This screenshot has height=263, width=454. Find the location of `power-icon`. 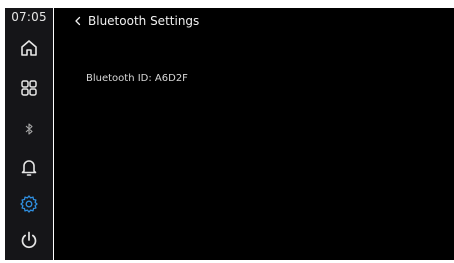

power-icon is located at coordinates (29, 240).